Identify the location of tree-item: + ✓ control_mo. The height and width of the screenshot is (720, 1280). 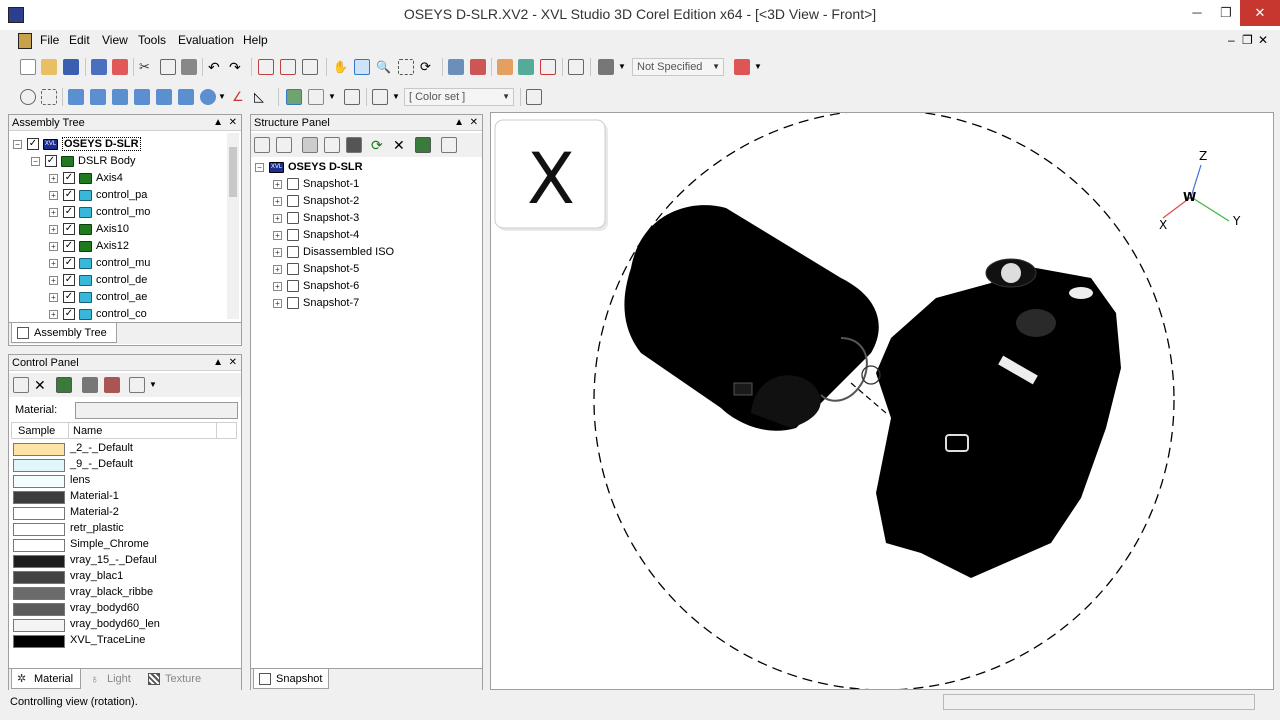
(99, 212).